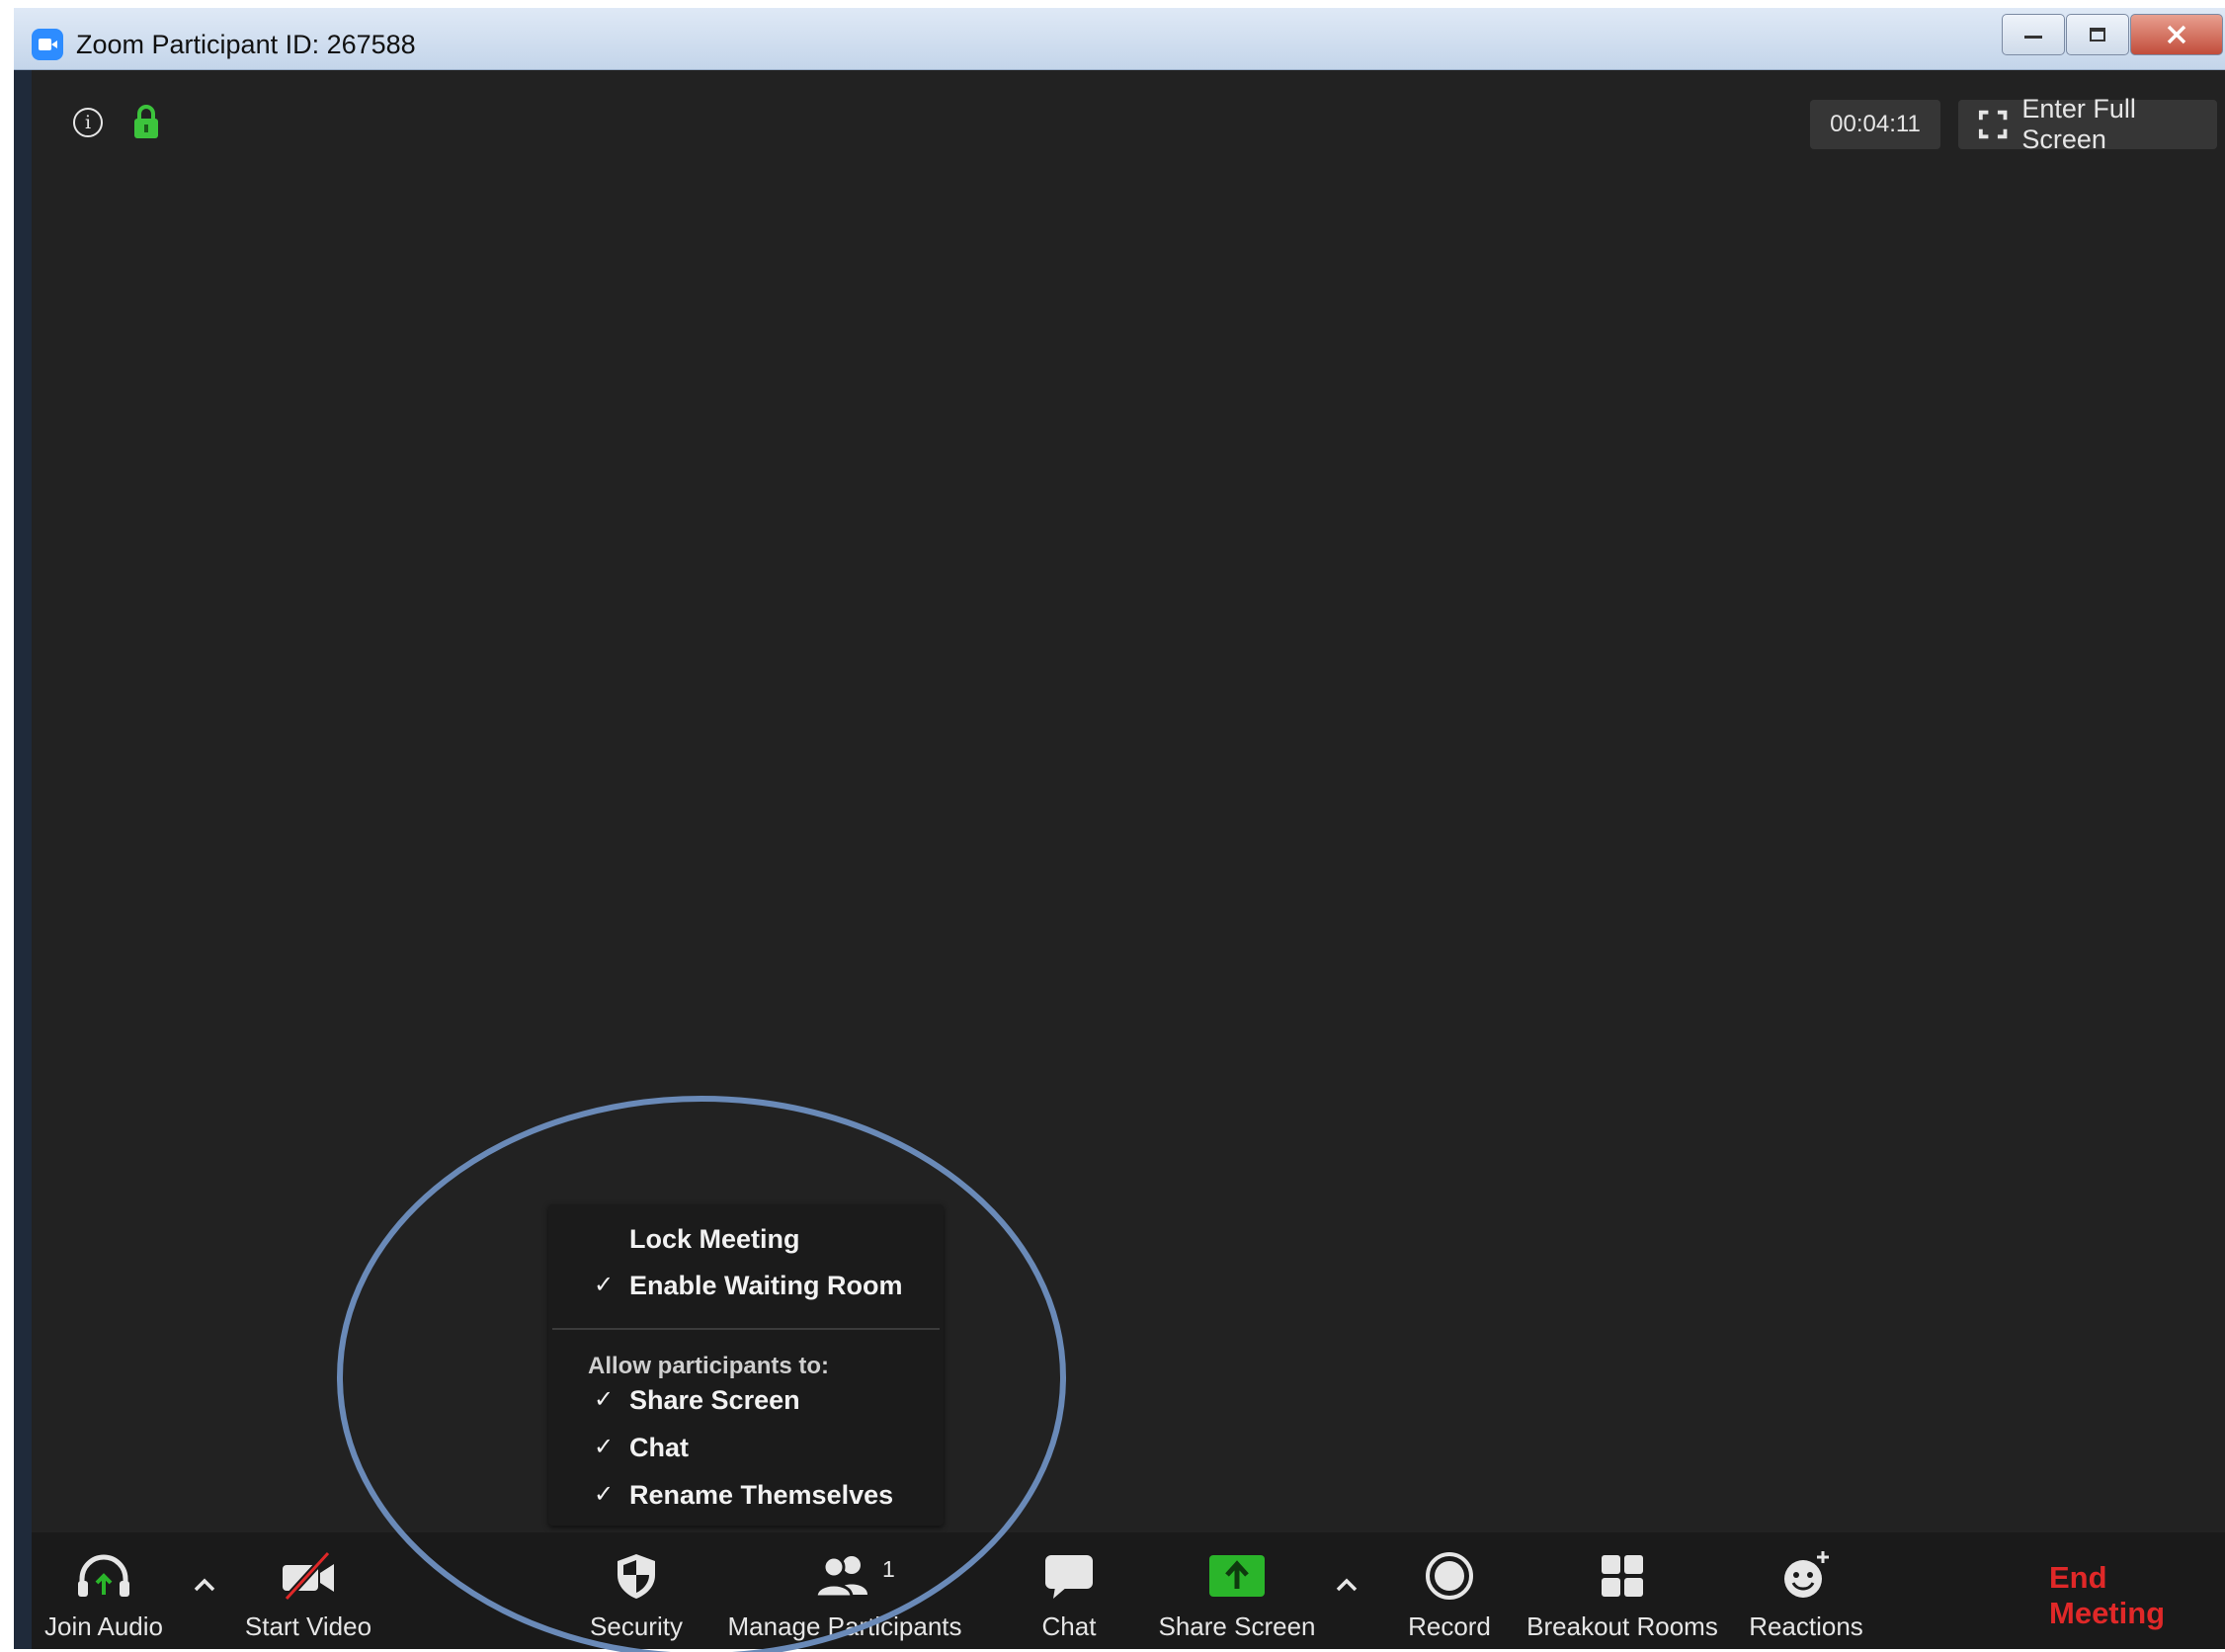  What do you see at coordinates (246, 44) in the screenshot?
I see `window-title: Zoom Participant ID: 267588` at bounding box center [246, 44].